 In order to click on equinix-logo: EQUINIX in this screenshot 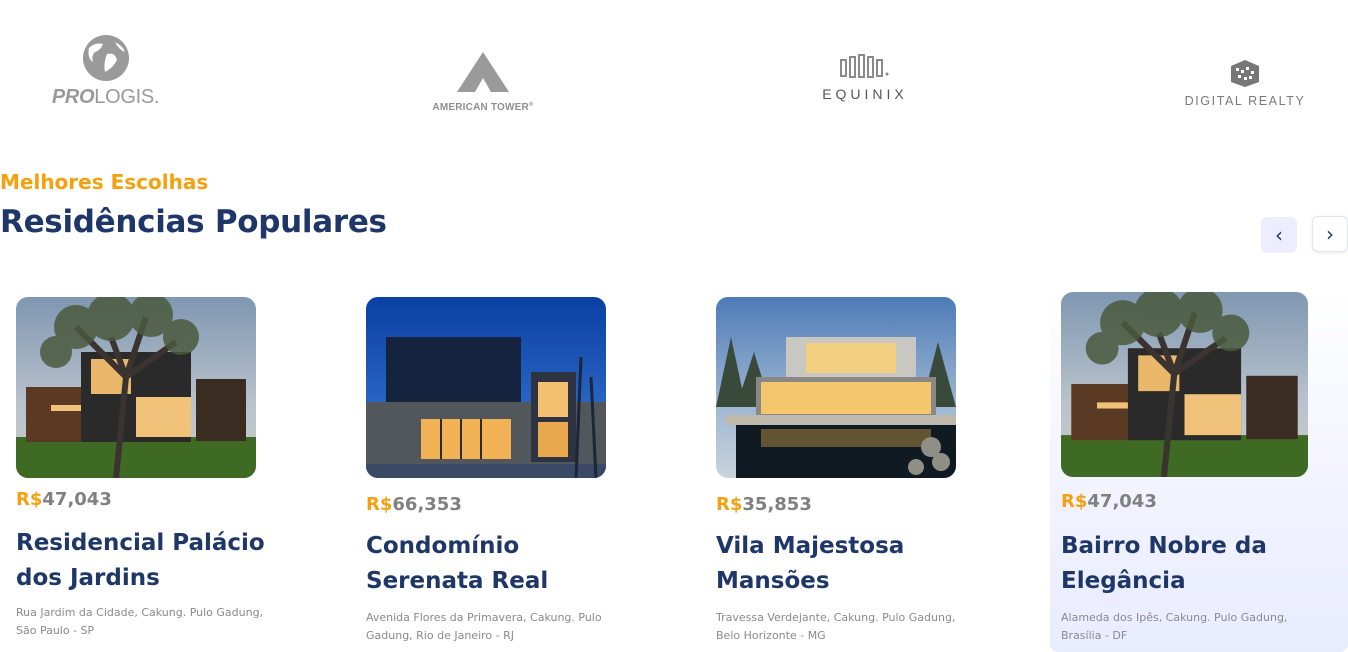, I will do `click(865, 78)`.